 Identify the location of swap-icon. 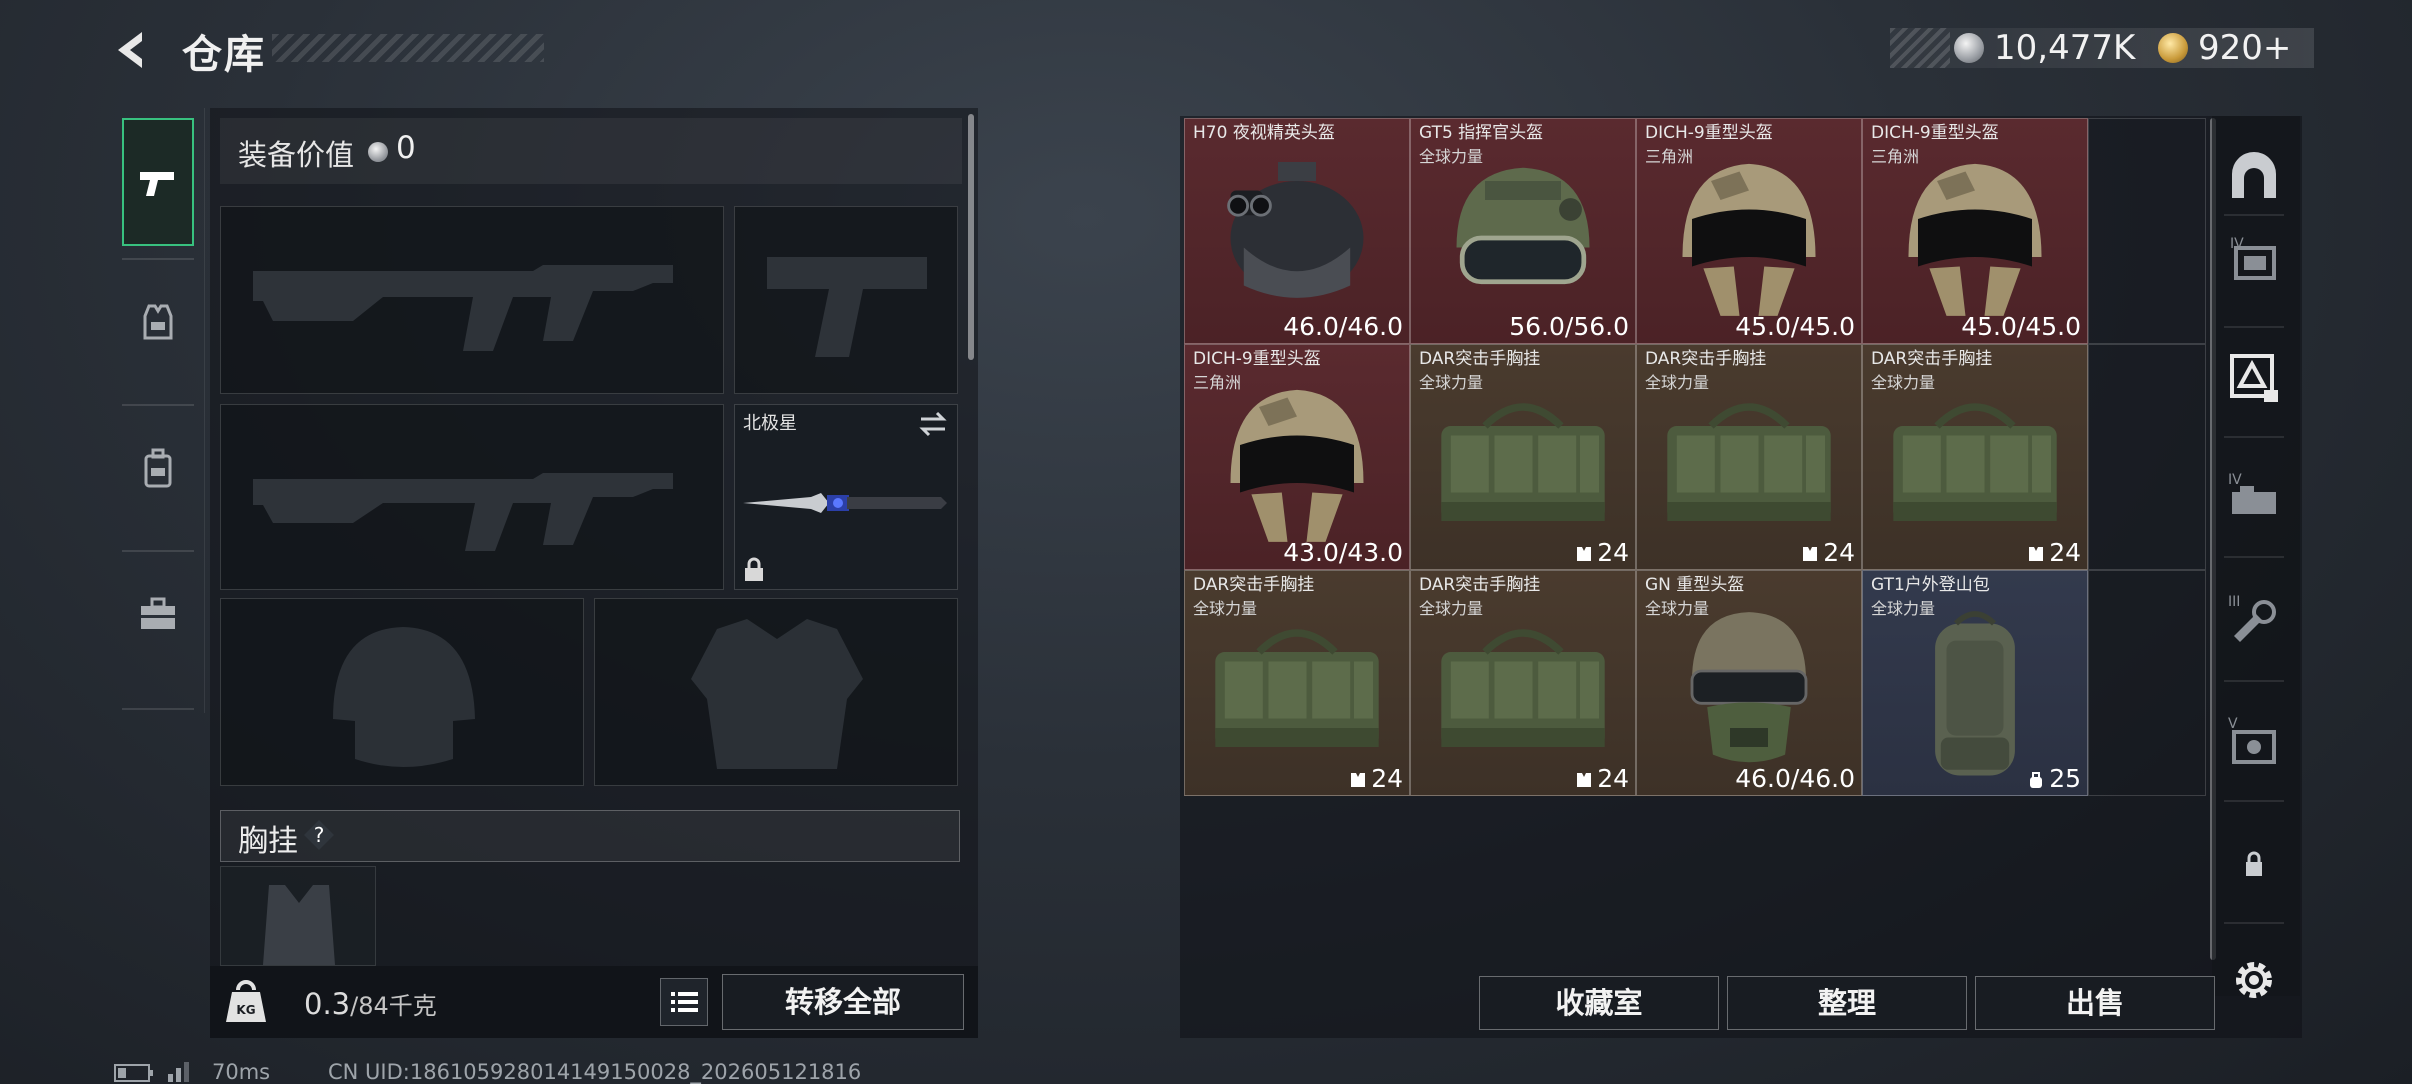
(933, 424).